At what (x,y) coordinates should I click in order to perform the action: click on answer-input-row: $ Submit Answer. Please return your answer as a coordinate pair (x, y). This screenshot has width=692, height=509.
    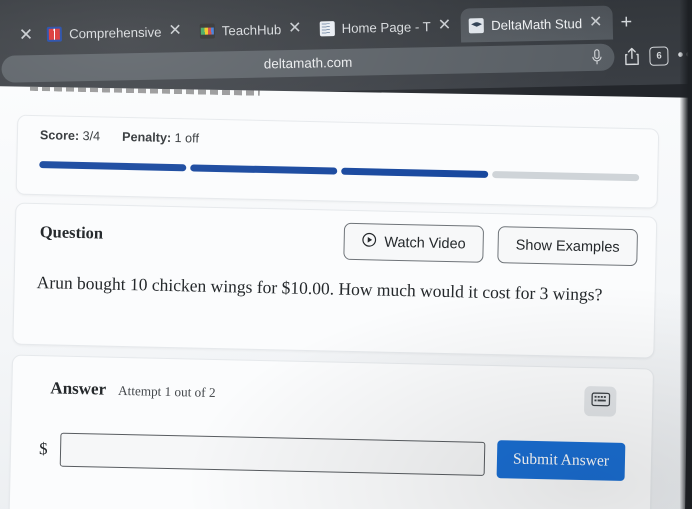
    Looking at the image, I should click on (332, 455).